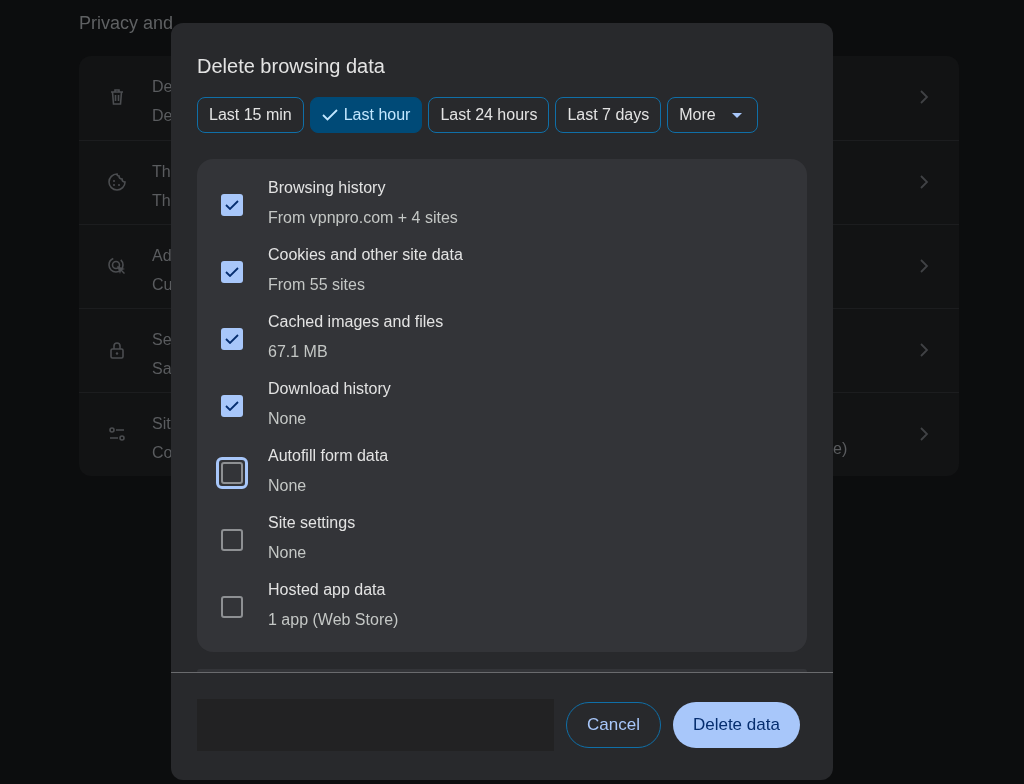 The image size is (1024, 784). What do you see at coordinates (317, 284) in the screenshot?
I see `option-detail: From 55 sites` at bounding box center [317, 284].